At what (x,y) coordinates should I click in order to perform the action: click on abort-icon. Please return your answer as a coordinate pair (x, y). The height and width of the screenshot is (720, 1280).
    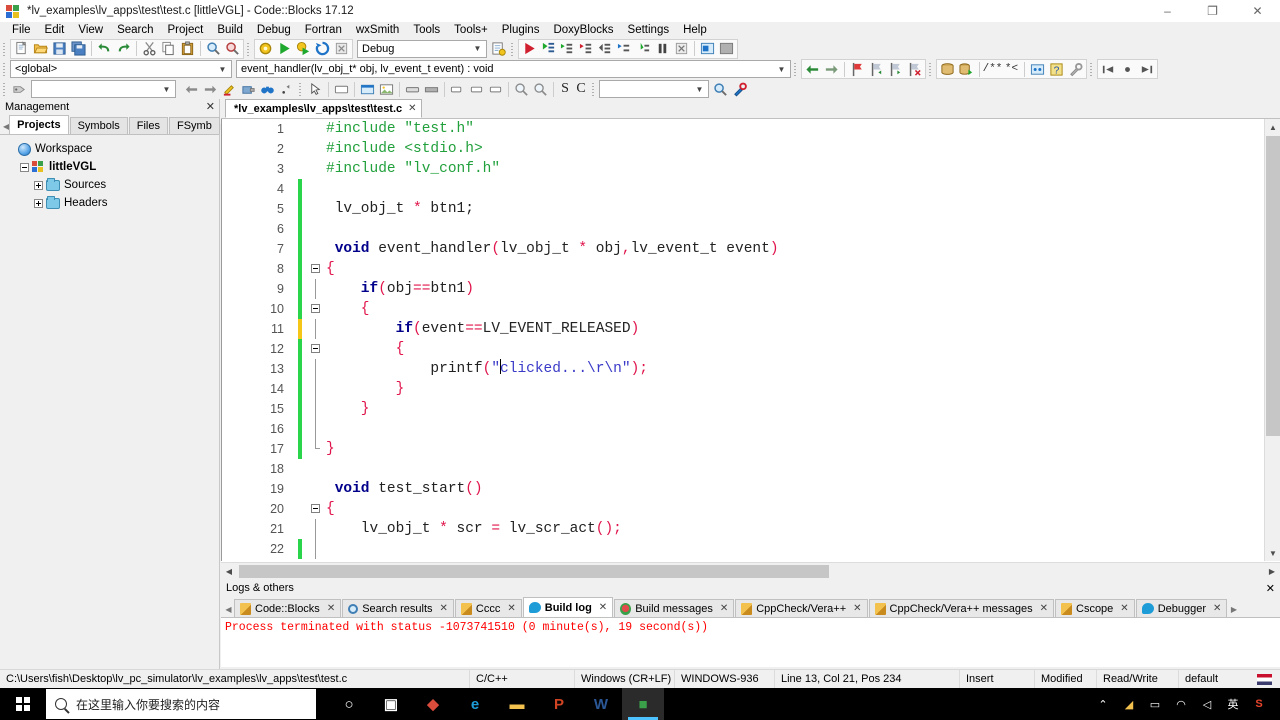
    Looking at the image, I should click on (341, 49).